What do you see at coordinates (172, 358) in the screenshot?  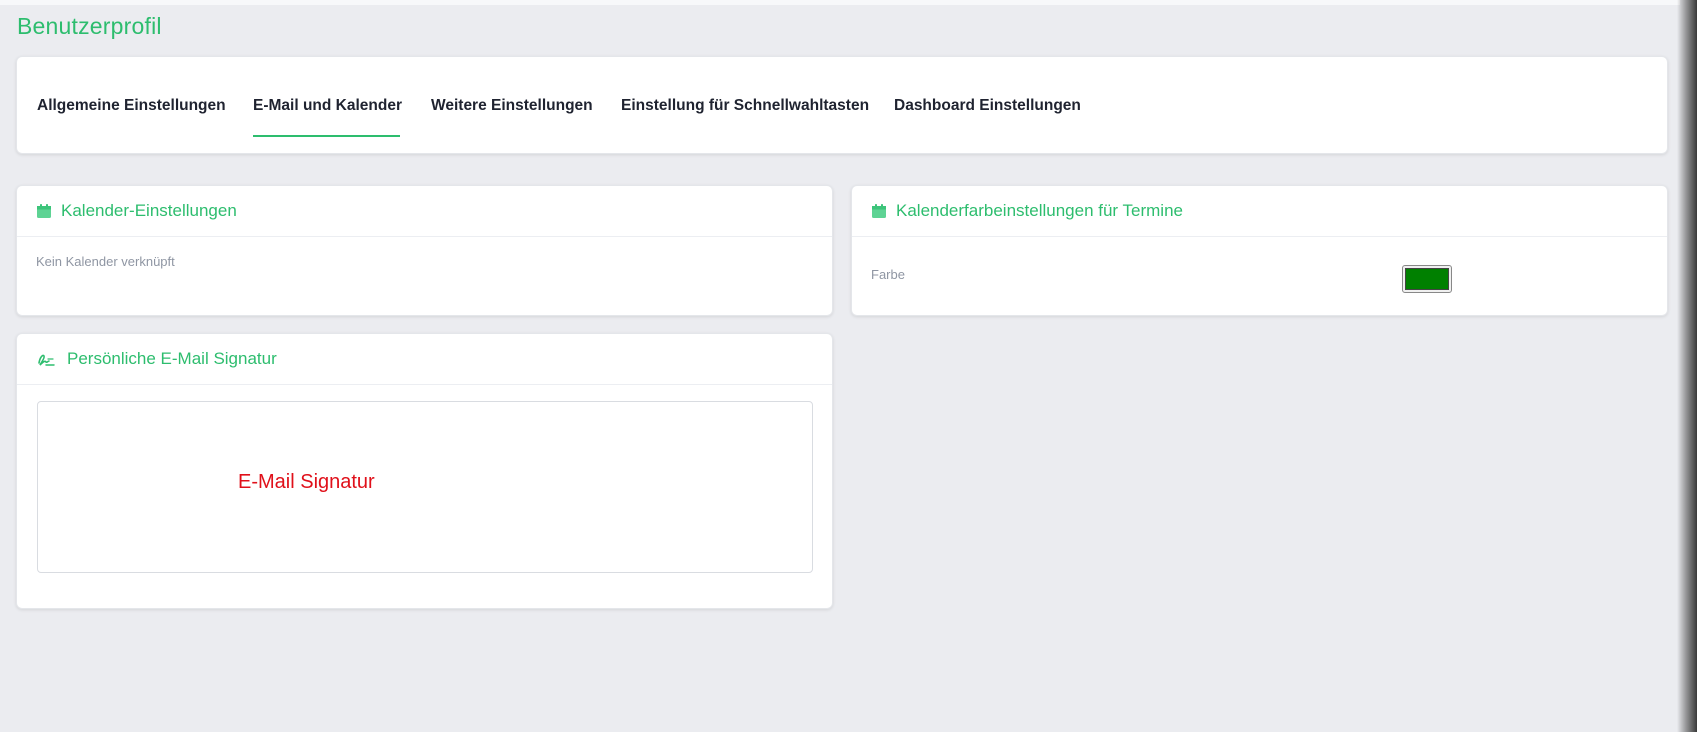 I see `email-signature-title: Persönliche E-Mail Signatur` at bounding box center [172, 358].